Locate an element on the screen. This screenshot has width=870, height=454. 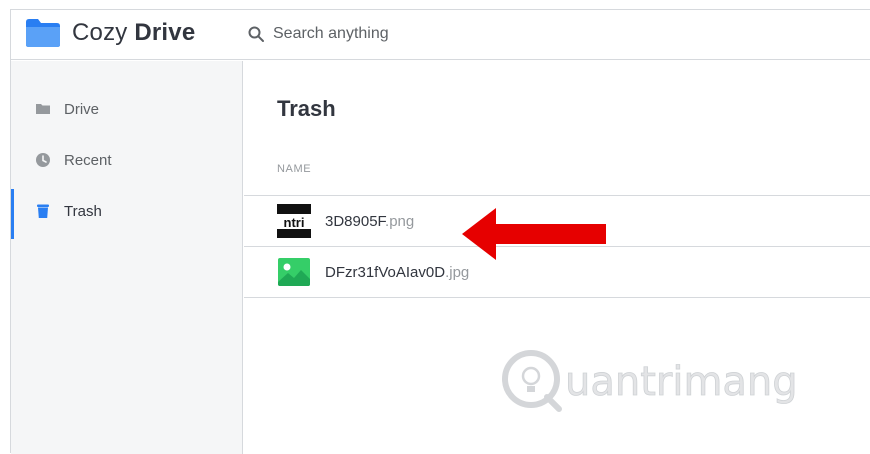
sidebar-item-recent: Recent is located at coordinates (127, 160).